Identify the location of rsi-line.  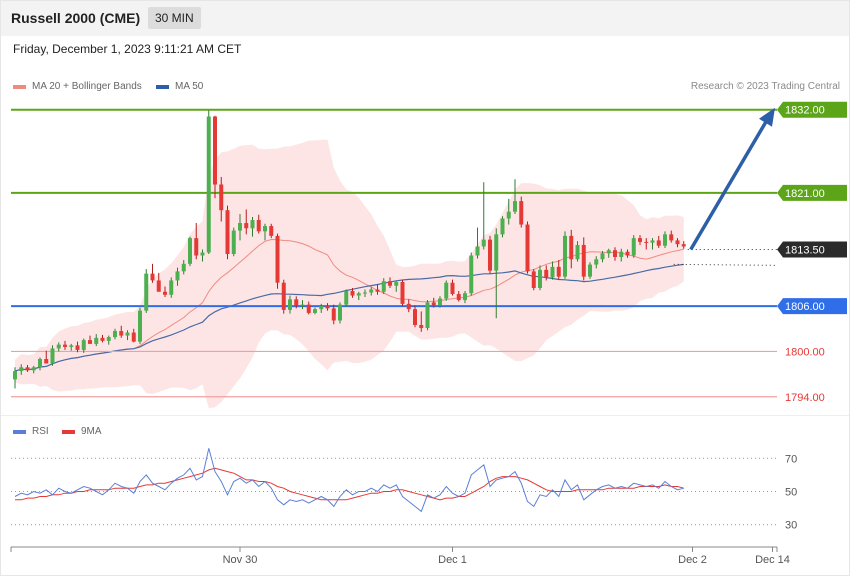
(349, 480).